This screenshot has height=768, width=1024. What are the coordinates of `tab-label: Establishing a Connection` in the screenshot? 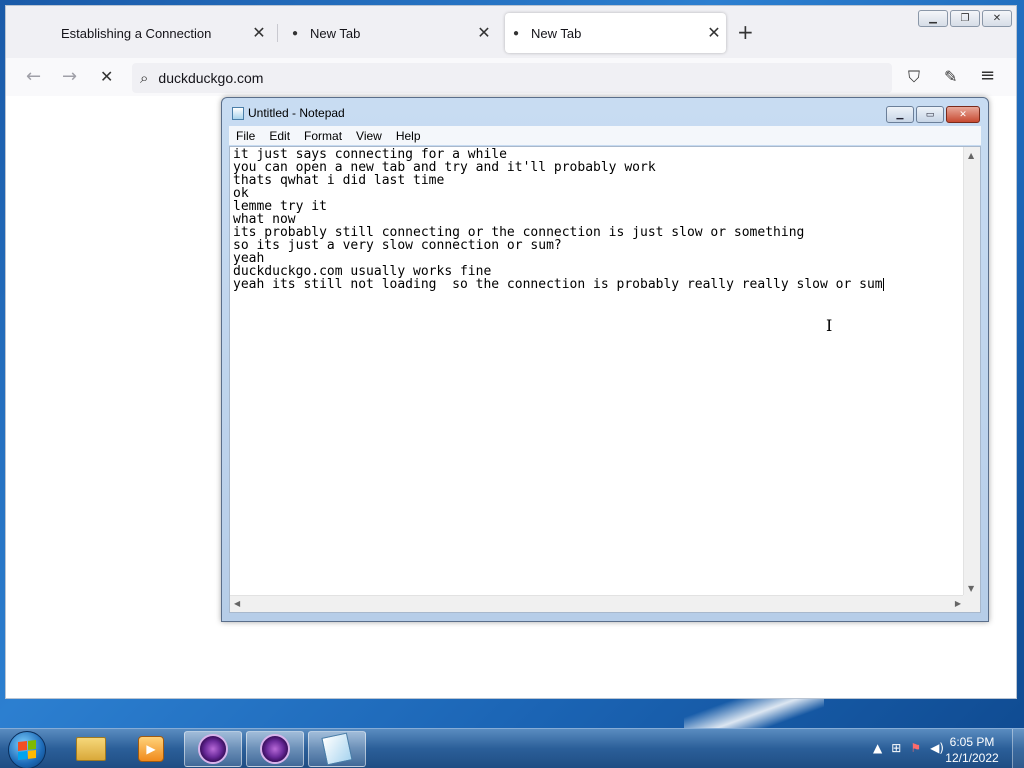 It's located at (136, 33).